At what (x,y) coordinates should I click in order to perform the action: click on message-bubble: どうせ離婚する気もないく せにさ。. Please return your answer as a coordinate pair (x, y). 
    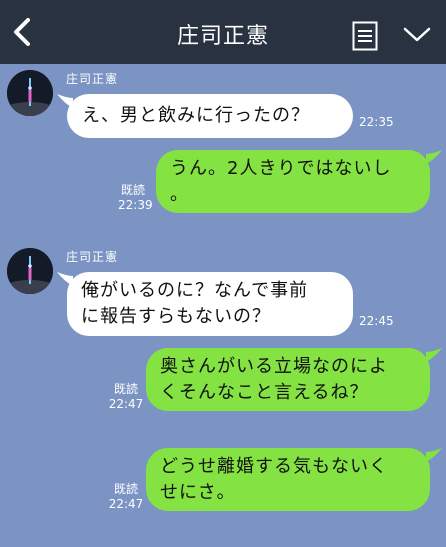
    Looking at the image, I should click on (288, 479).